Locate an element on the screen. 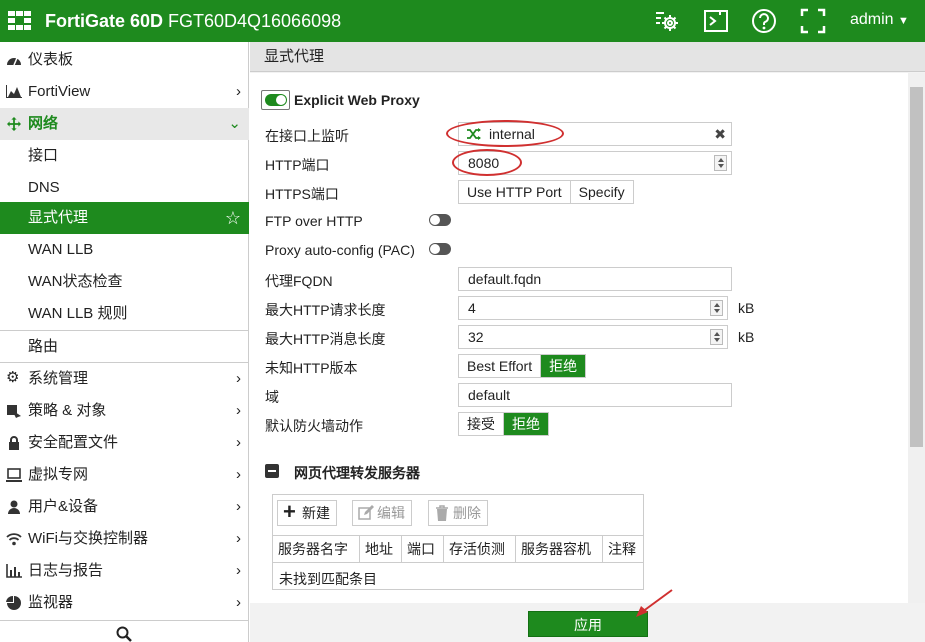  sidebar-item-policy: 策略 & 对象 › is located at coordinates (124, 411).